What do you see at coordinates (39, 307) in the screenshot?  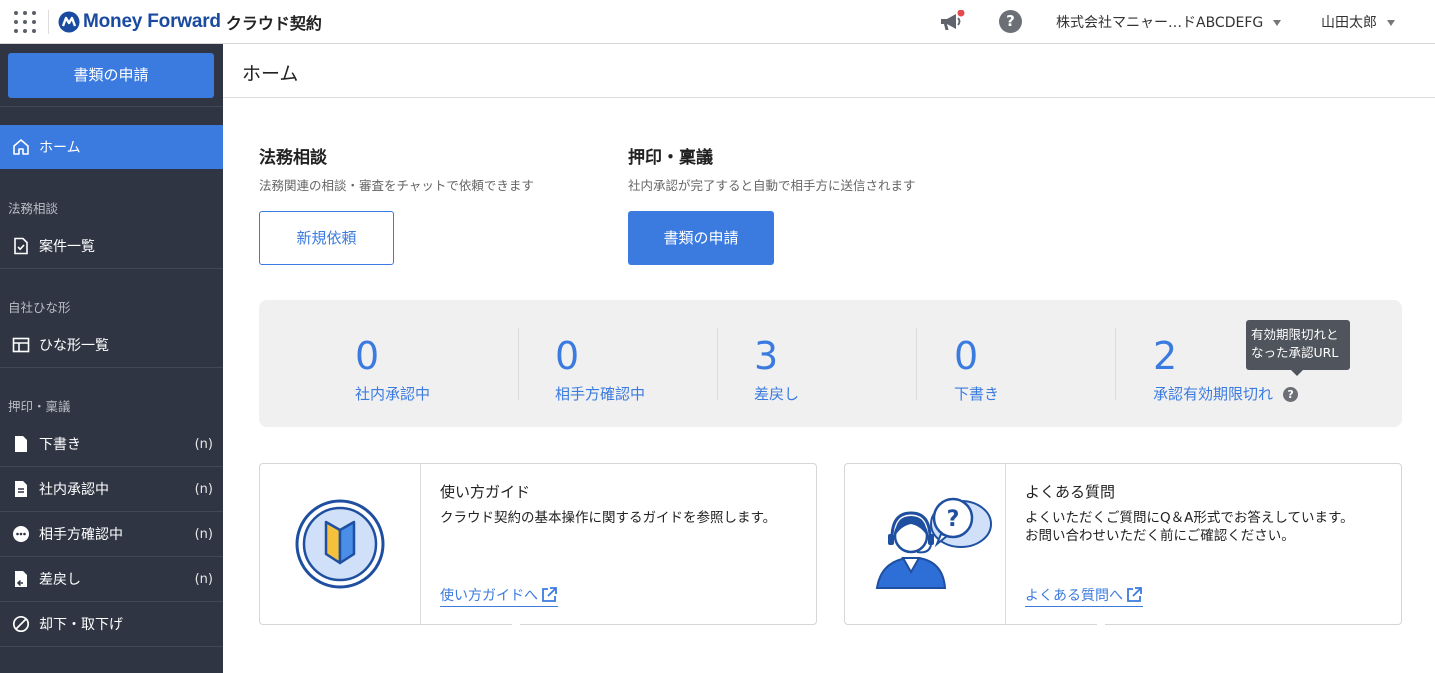 I see `sidebar-category-templates: 自社ひな形` at bounding box center [39, 307].